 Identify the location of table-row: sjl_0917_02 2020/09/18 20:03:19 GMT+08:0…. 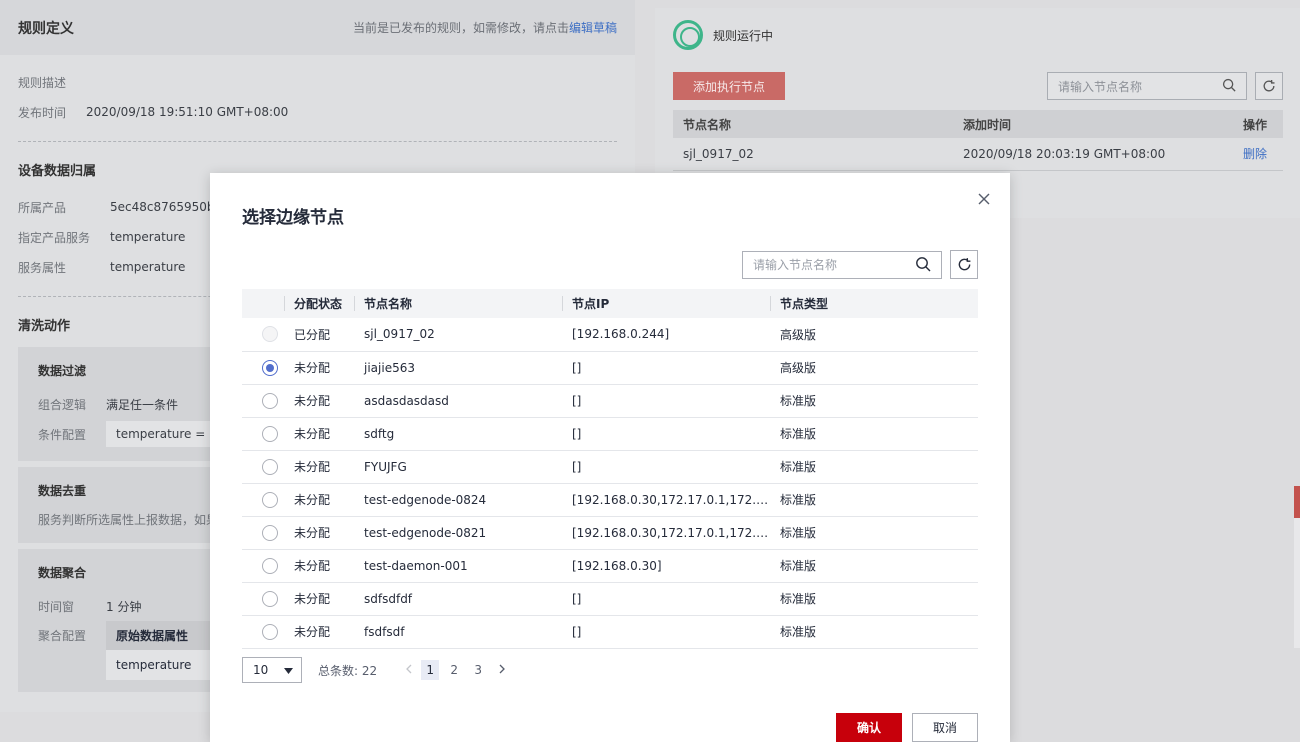
(978, 154).